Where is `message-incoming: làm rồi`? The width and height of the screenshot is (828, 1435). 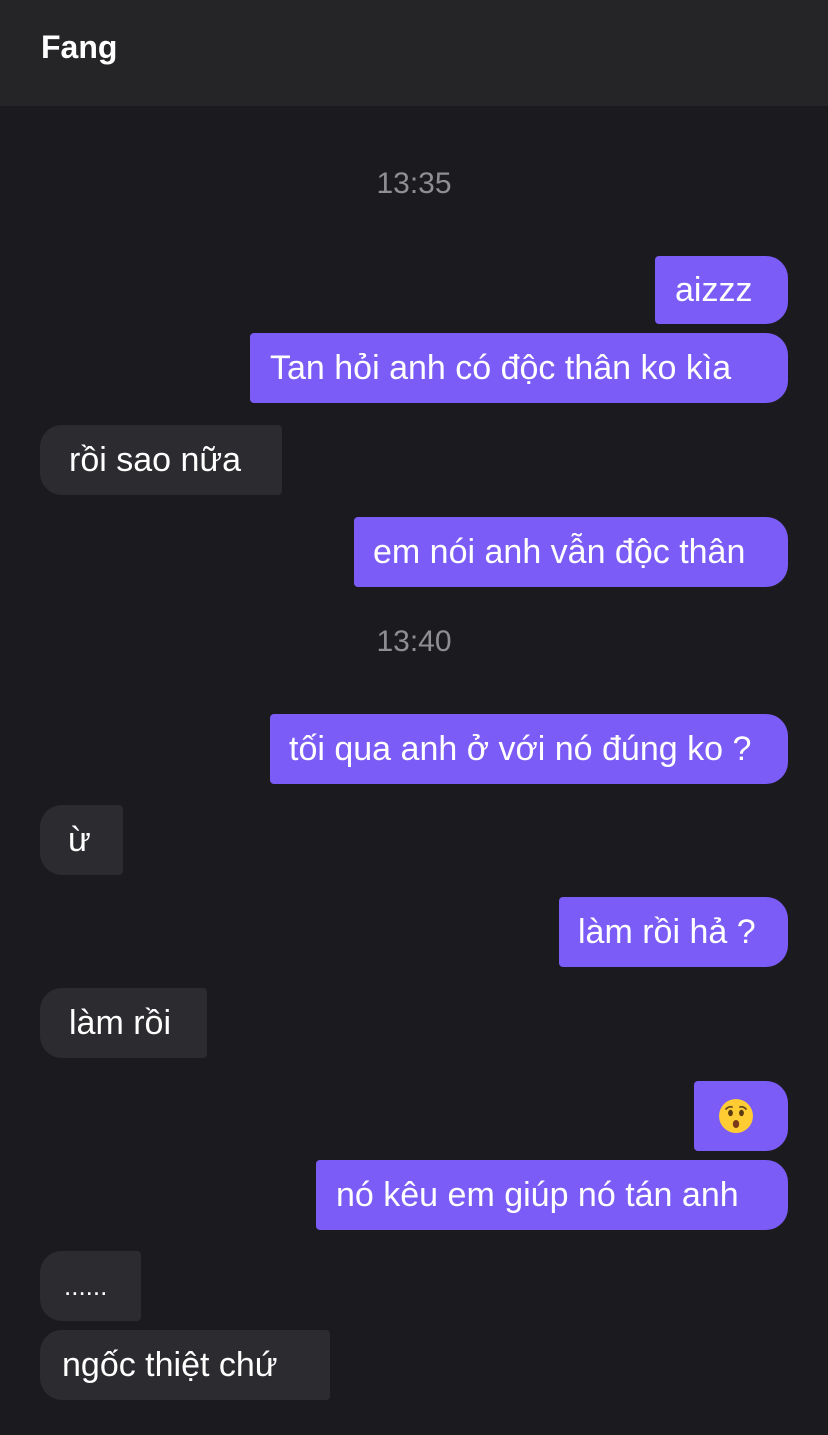 message-incoming: làm rồi is located at coordinates (123, 1023).